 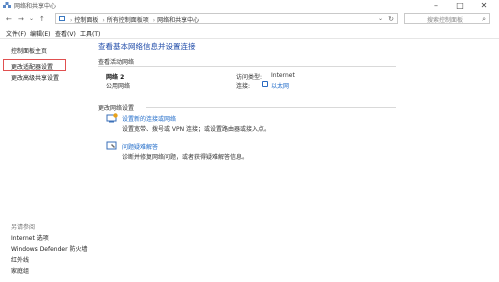 I want to click on active-networks-heading: 查看活动网络, so click(x=116, y=62).